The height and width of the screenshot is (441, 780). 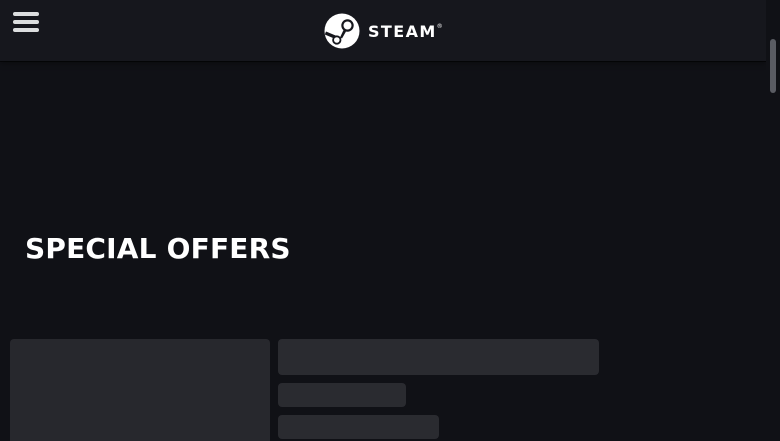 What do you see at coordinates (358, 427) in the screenshot?
I see `offer-price-placeholder` at bounding box center [358, 427].